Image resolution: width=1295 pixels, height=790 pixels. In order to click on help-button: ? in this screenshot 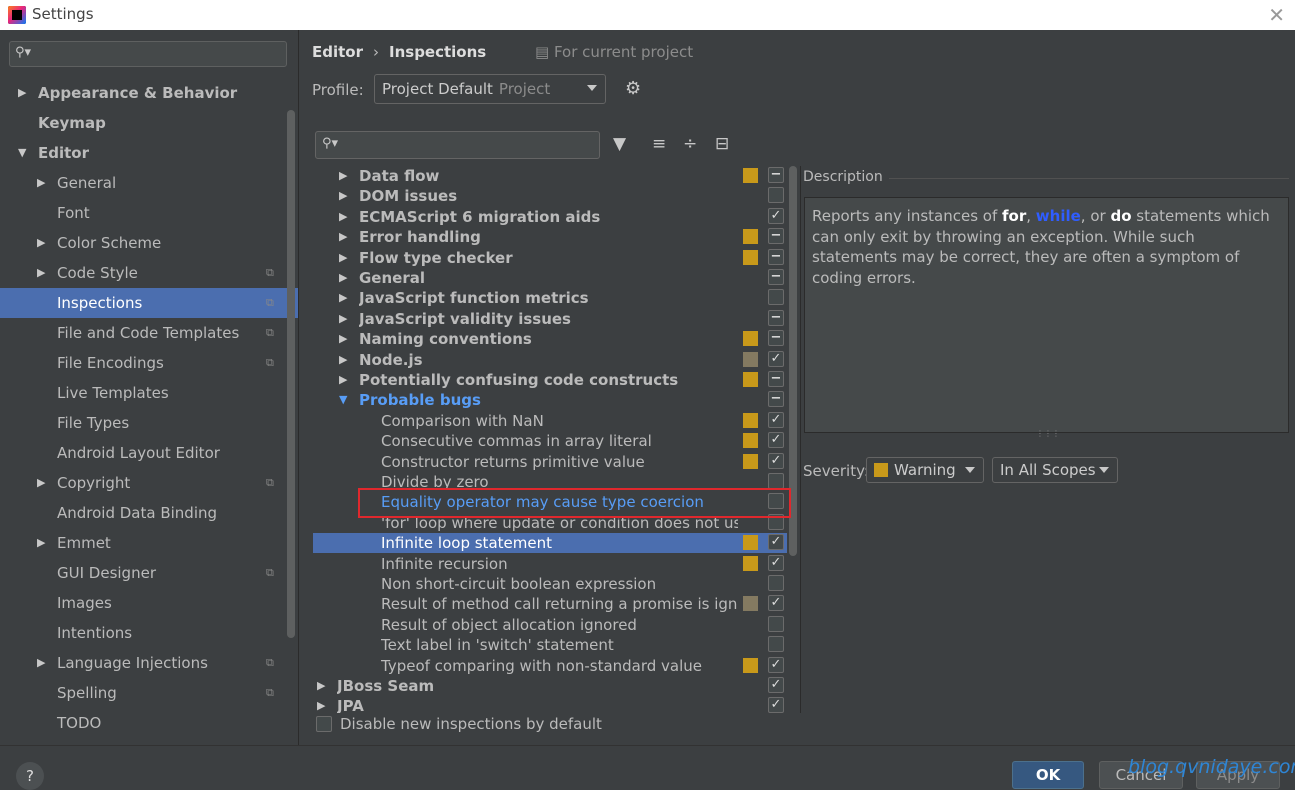, I will do `click(30, 776)`.